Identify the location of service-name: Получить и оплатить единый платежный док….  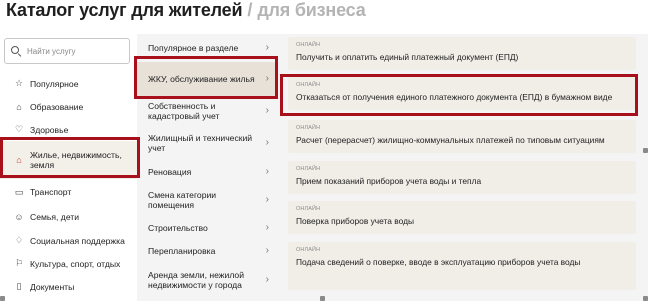
(407, 57).